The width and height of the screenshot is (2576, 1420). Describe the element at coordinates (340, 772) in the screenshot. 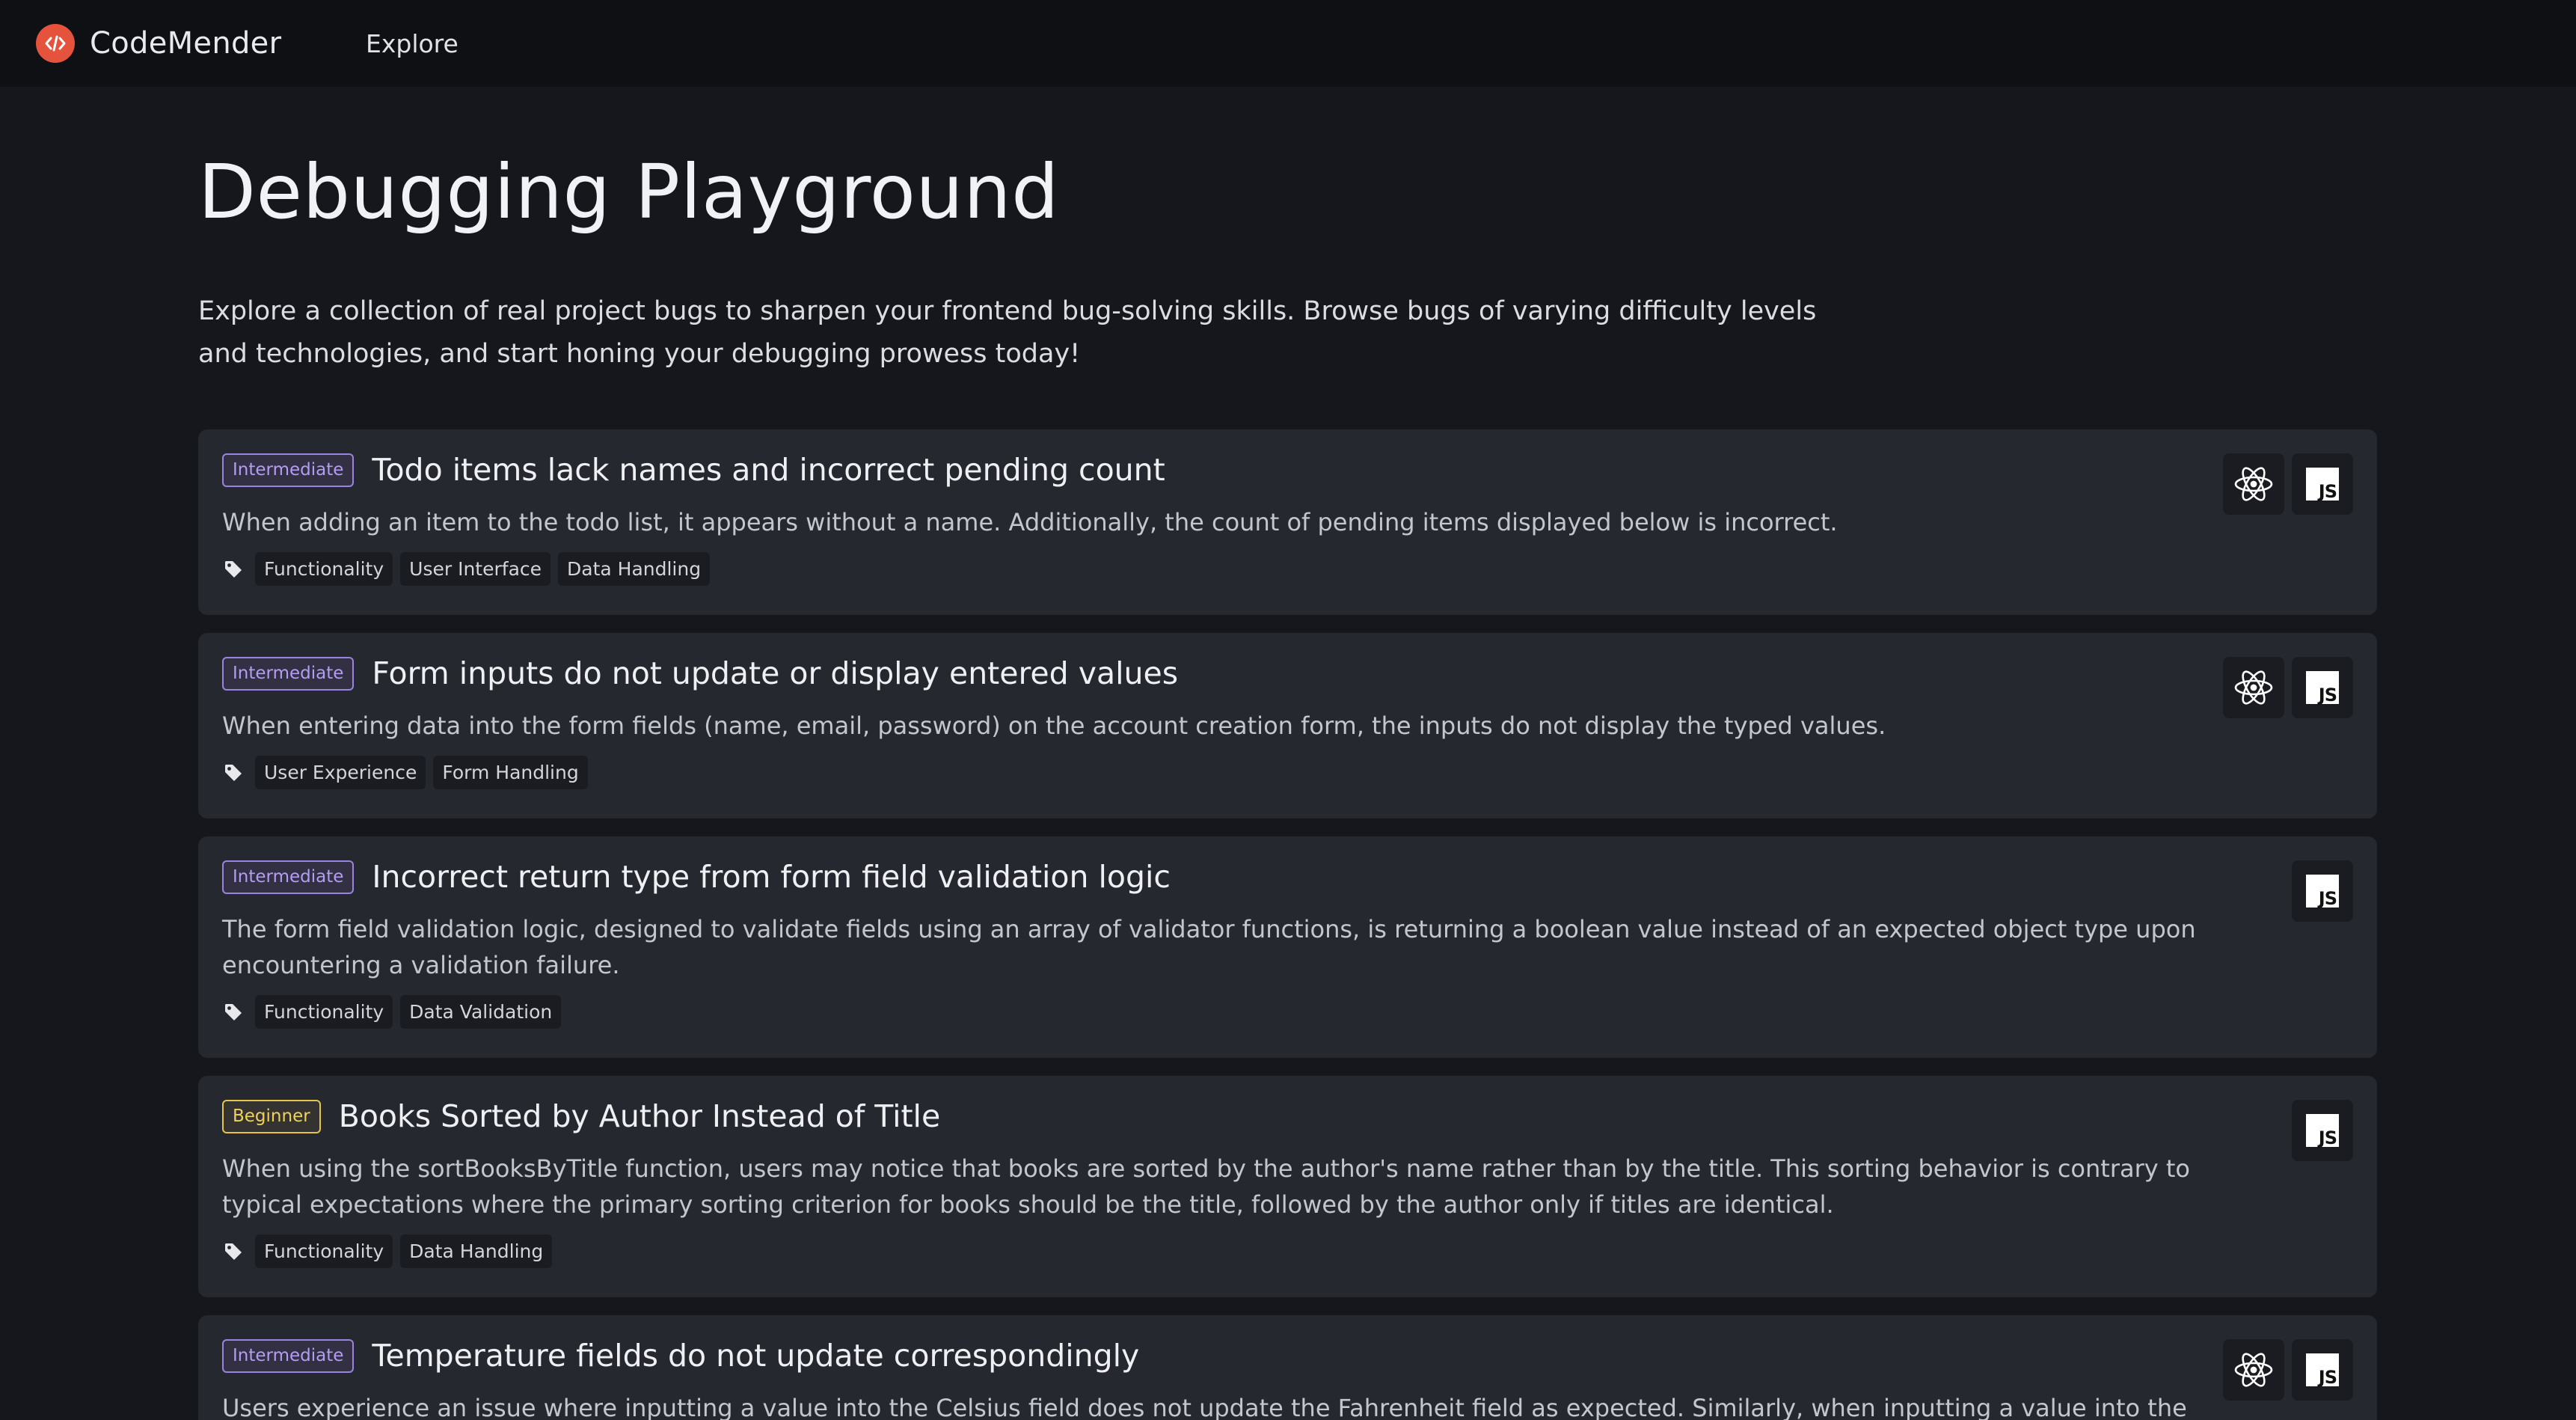

I see `tag: User Experience` at that location.